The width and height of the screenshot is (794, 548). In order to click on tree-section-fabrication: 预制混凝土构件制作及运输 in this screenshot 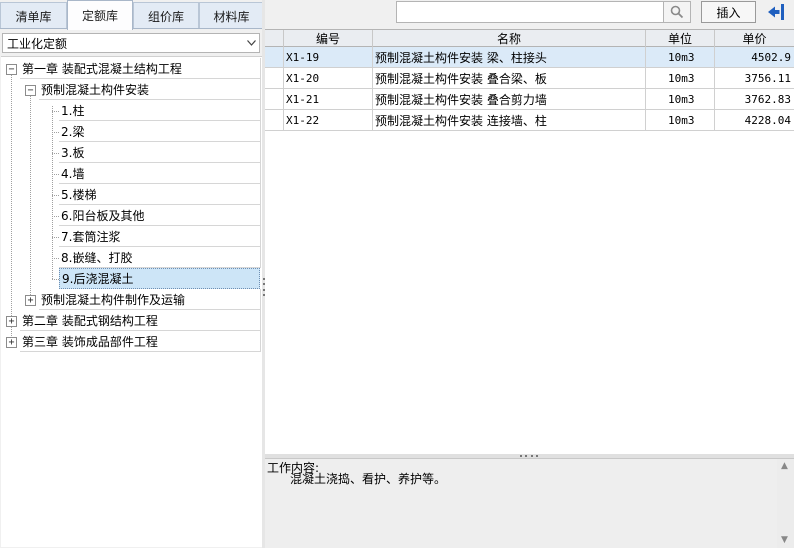, I will do `click(150, 299)`.